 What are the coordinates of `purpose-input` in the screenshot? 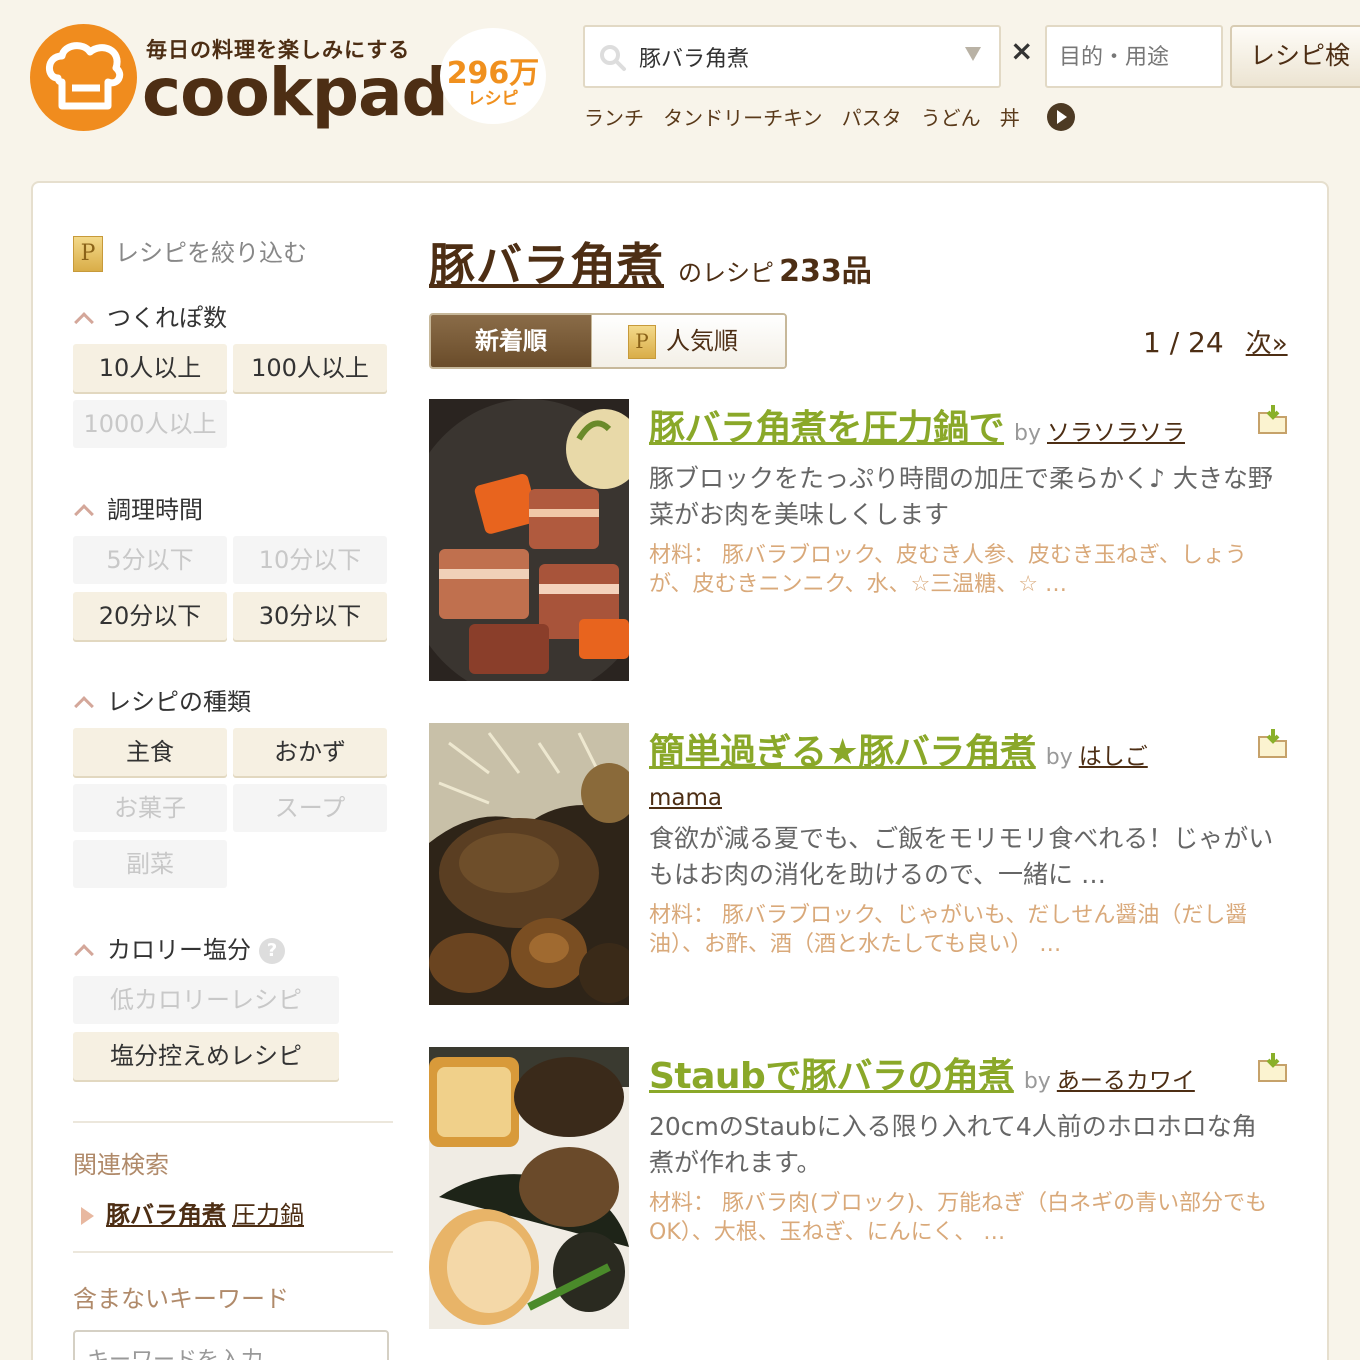 It's located at (1134, 57).